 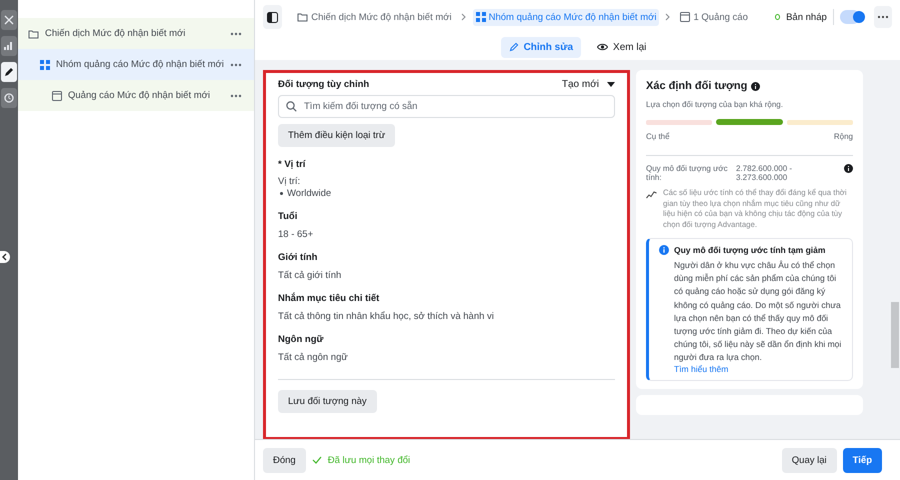 I want to click on notice-title: Quy mô đối tượng ước tính tạm giảm, so click(x=750, y=250).